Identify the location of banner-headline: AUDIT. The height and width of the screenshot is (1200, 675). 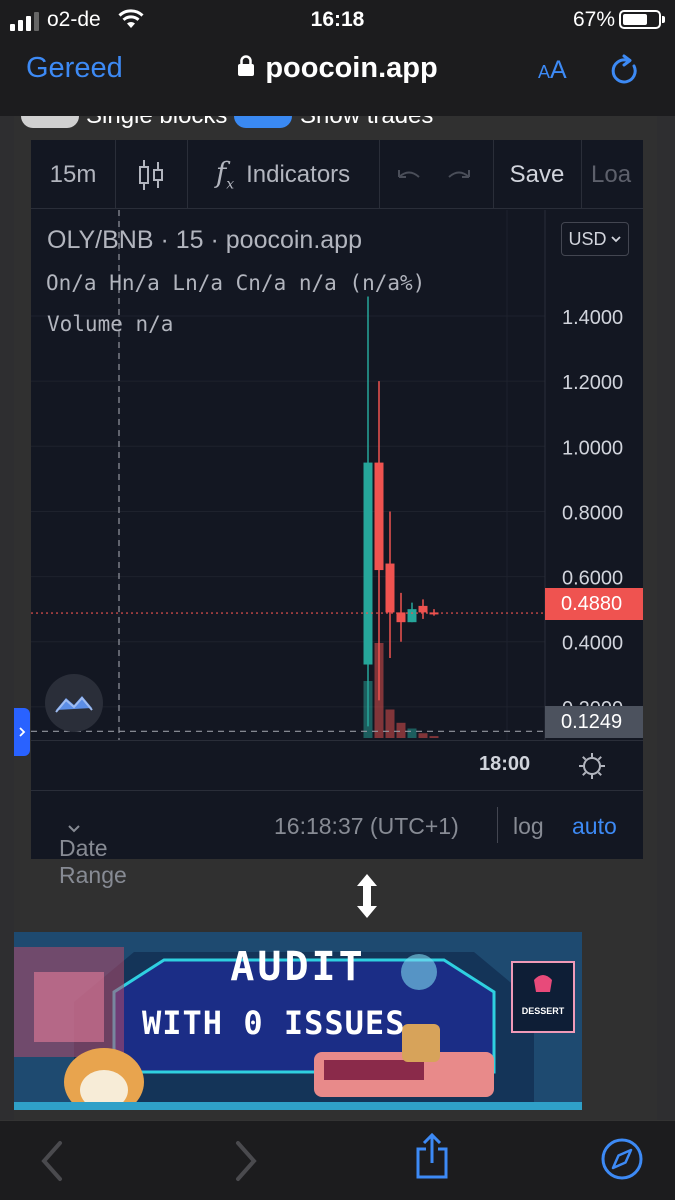
(298, 967).